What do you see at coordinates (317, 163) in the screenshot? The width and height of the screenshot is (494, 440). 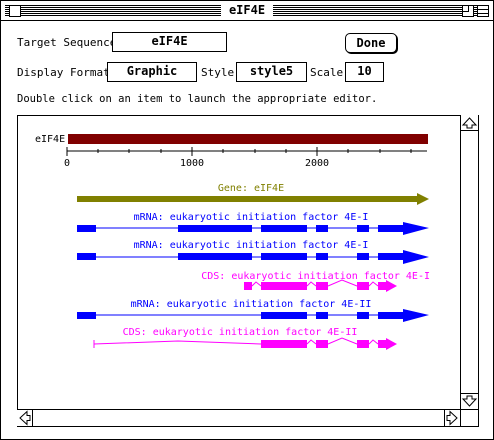 I see `ruler-tick-label: 2000` at bounding box center [317, 163].